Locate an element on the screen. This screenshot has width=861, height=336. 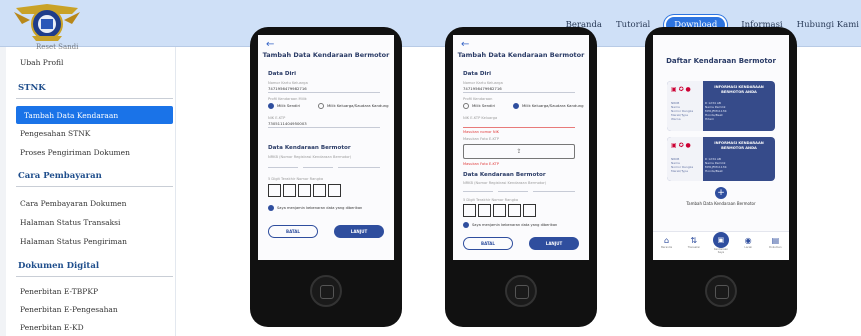
agency-logo is located at coordinates (47, 22).